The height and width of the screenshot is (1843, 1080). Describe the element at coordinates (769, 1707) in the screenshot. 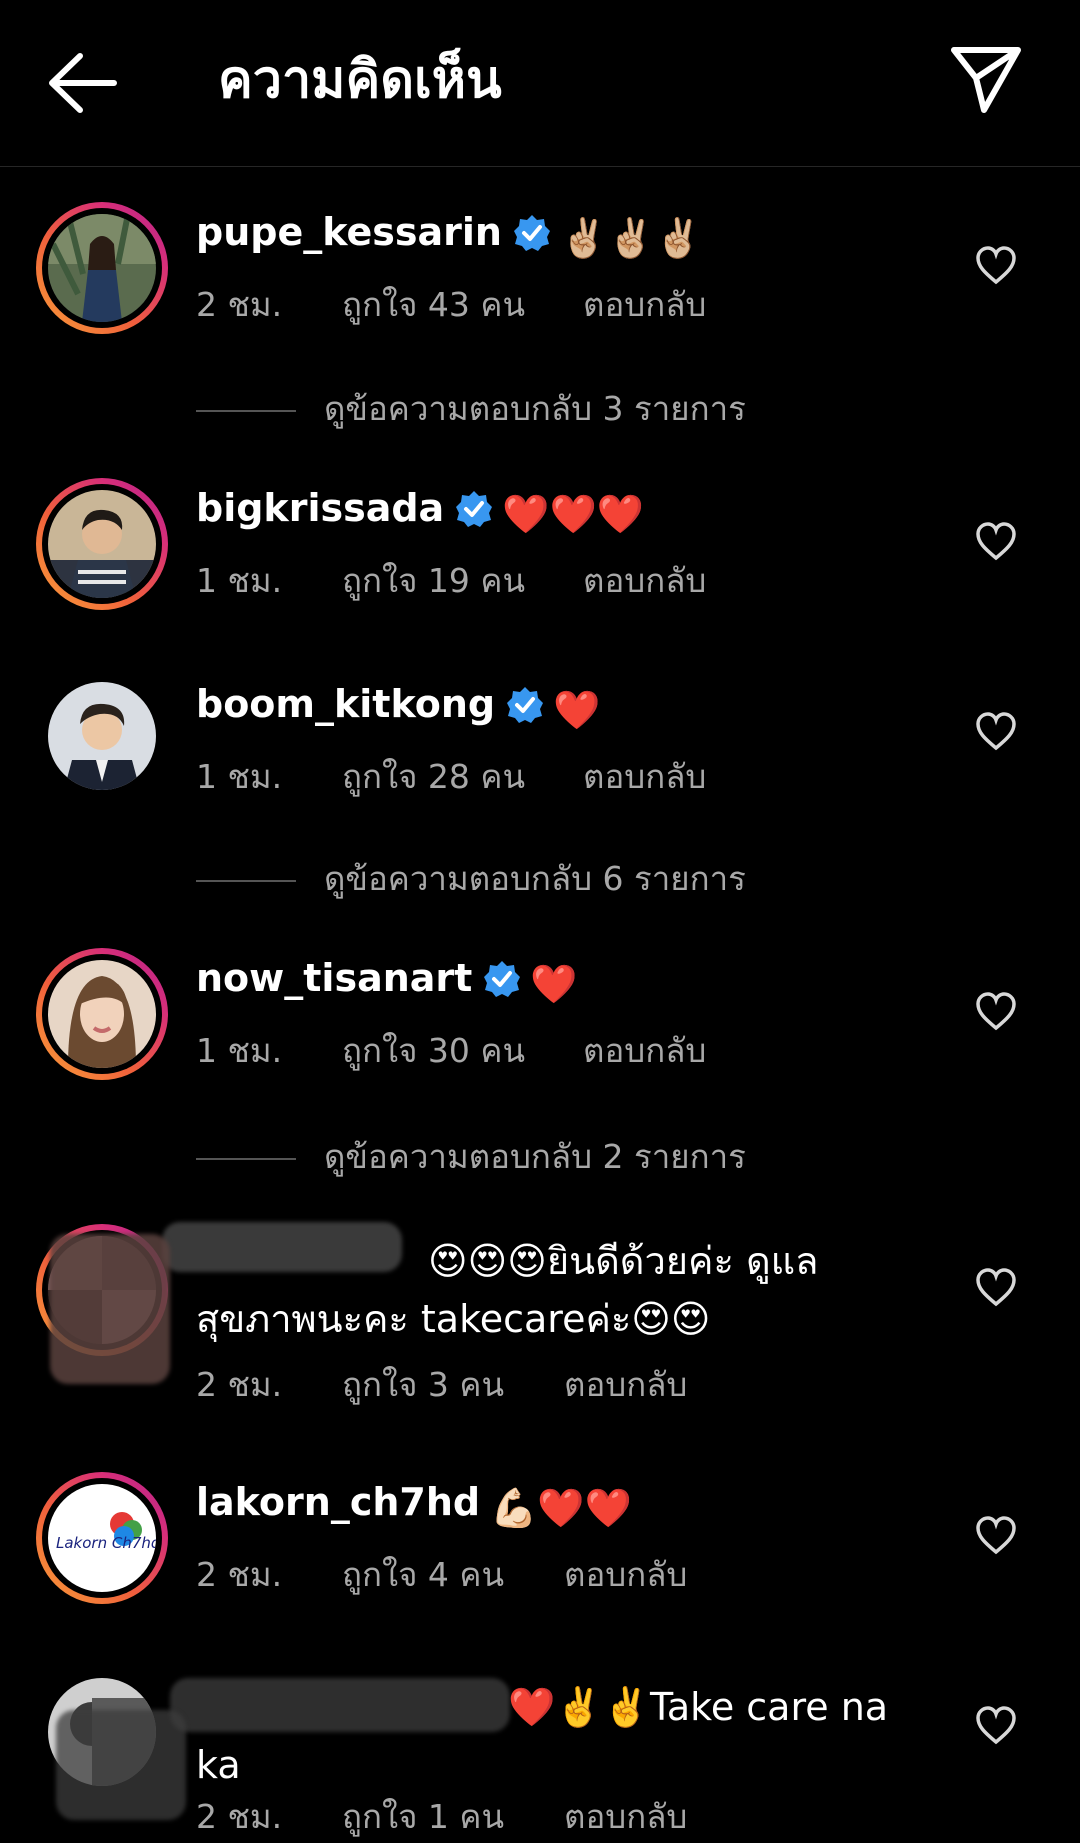

I see `comment-text-line1: Take care na` at that location.